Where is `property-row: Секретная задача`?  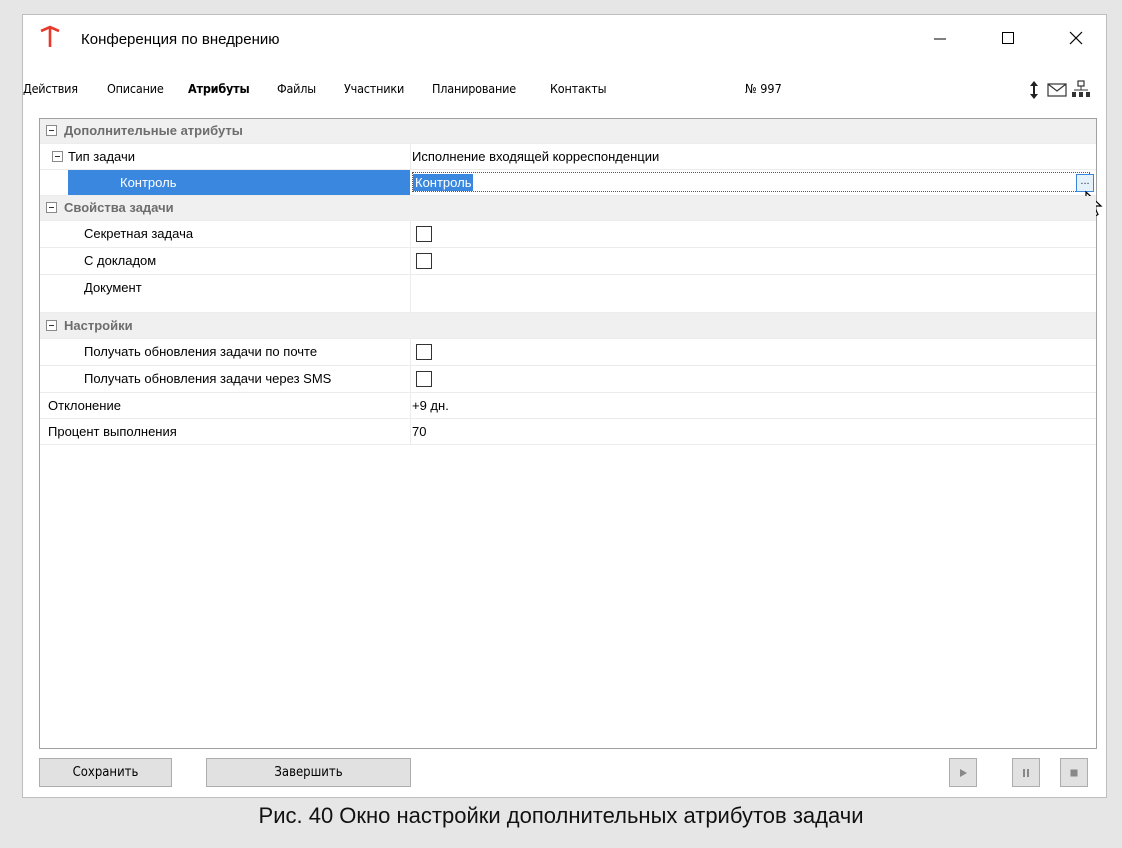
property-row: Секретная задача is located at coordinates (568, 234).